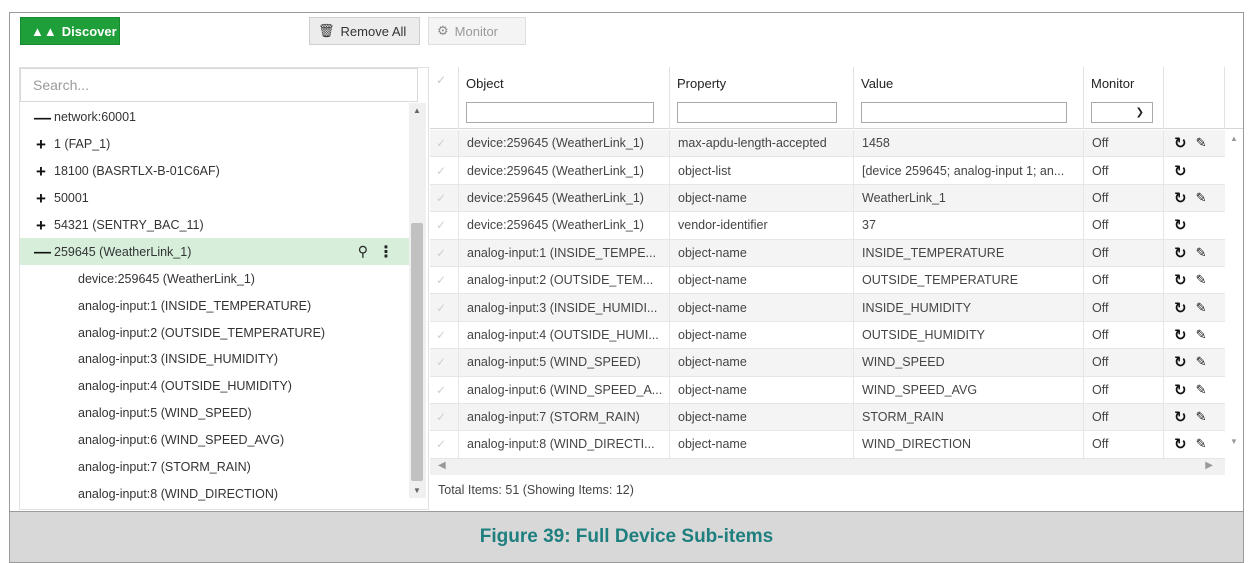  Describe the element at coordinates (363, 251) in the screenshot. I see `search-icon: ⚲` at that location.